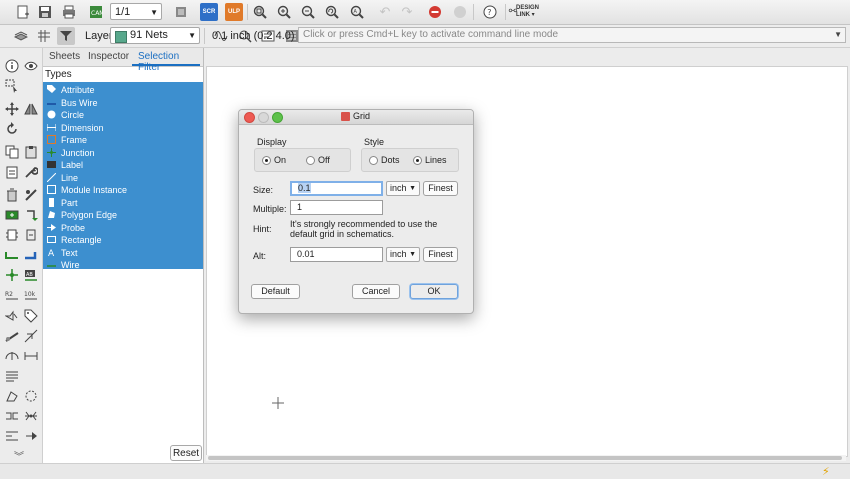 The image size is (850, 479). Describe the element at coordinates (435, 12) in the screenshot. I see `stop-icon` at that location.